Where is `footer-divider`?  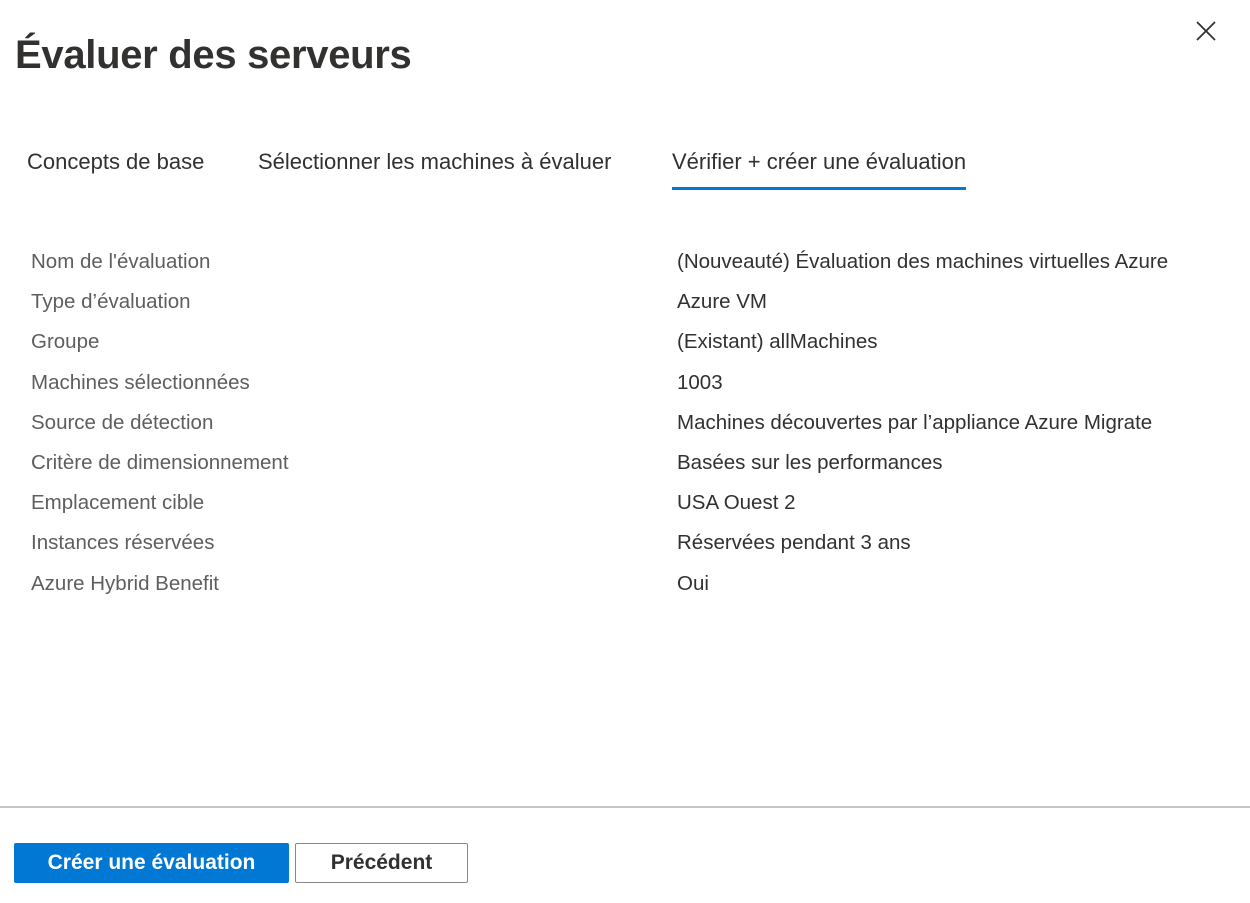 footer-divider is located at coordinates (625, 807).